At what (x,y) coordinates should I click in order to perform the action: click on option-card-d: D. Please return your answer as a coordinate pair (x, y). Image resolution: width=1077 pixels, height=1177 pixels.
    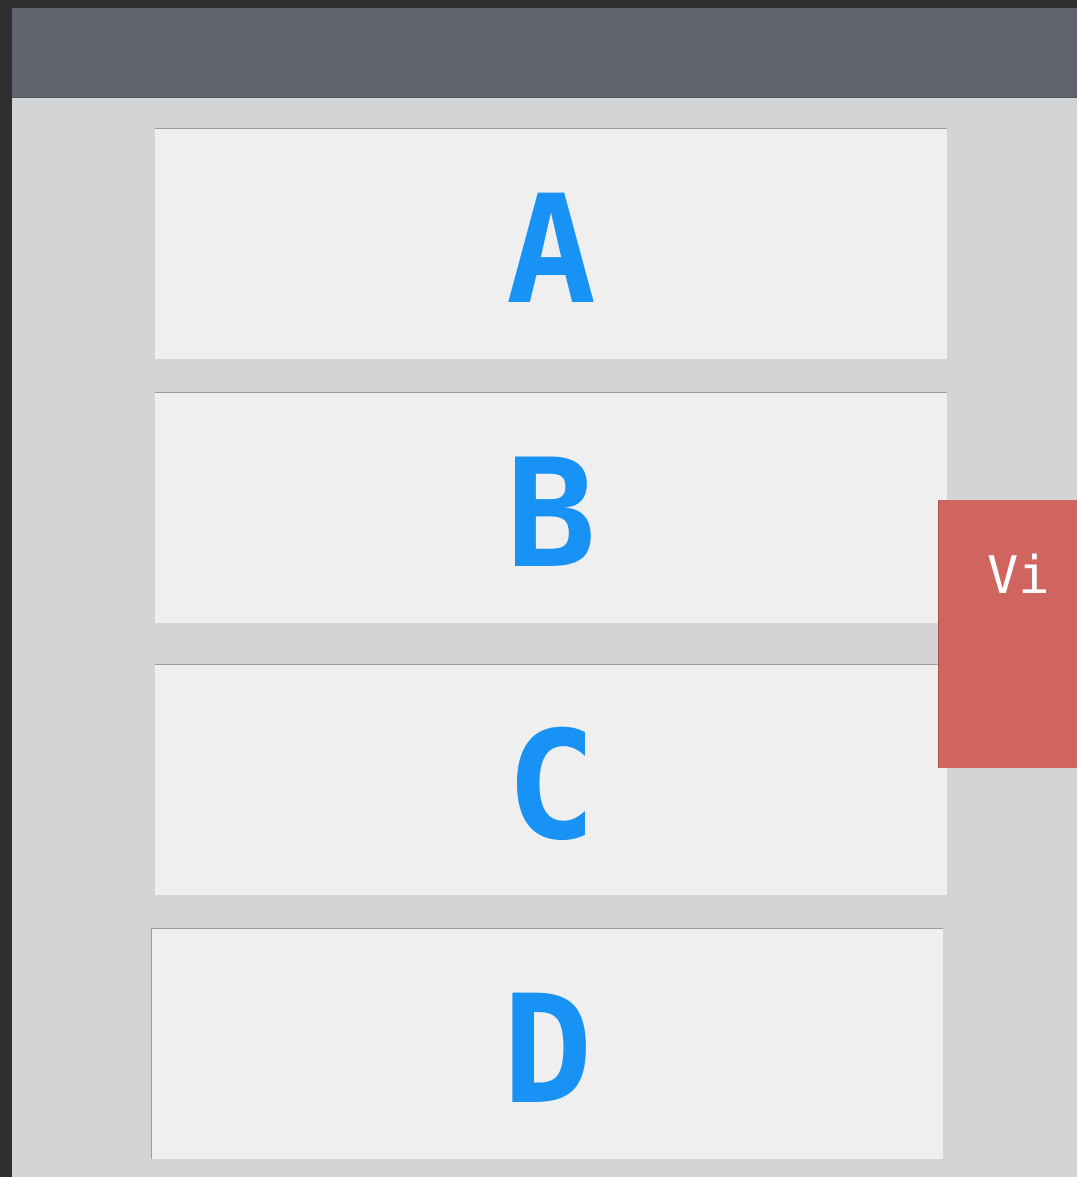
    Looking at the image, I should click on (547, 1043).